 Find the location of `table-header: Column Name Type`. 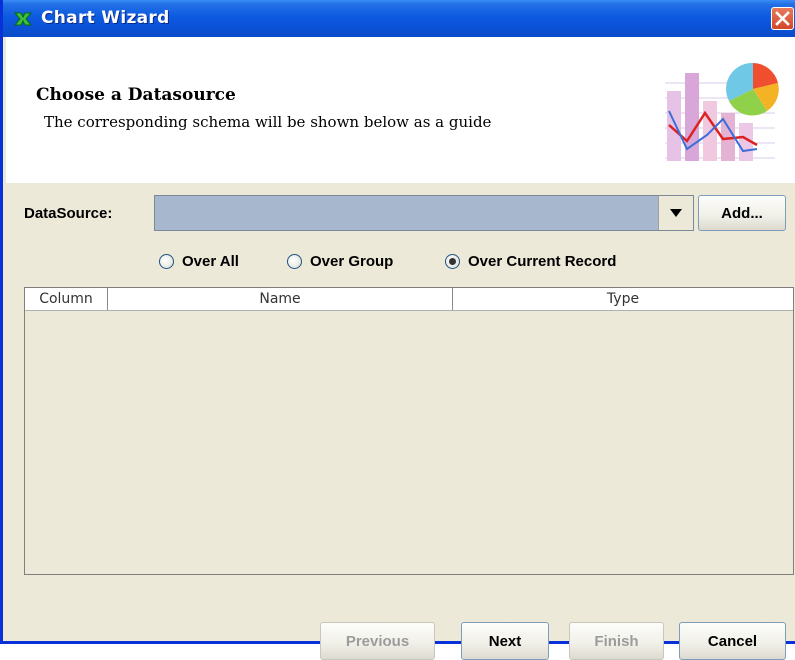

table-header: Column Name Type is located at coordinates (409, 299).